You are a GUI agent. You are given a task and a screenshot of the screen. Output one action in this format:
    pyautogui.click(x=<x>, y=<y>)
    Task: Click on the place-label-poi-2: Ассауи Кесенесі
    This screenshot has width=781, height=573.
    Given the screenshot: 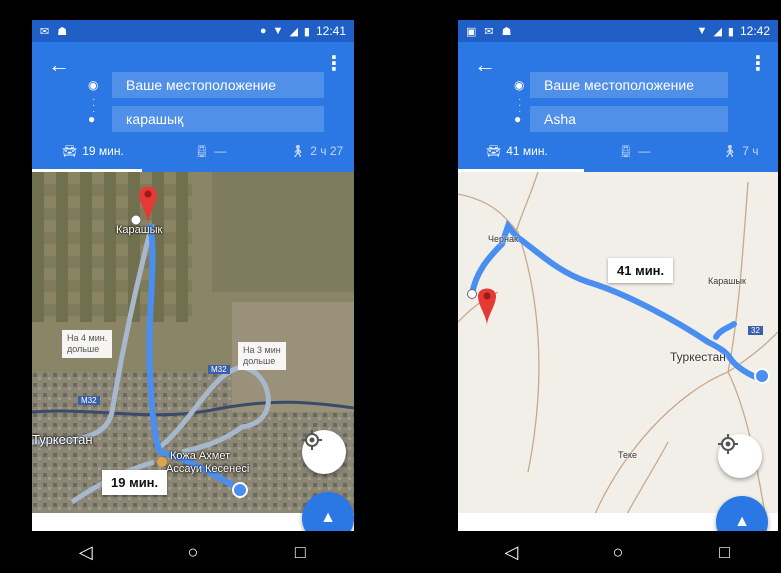 What is the action you would take?
    pyautogui.click(x=208, y=469)
    